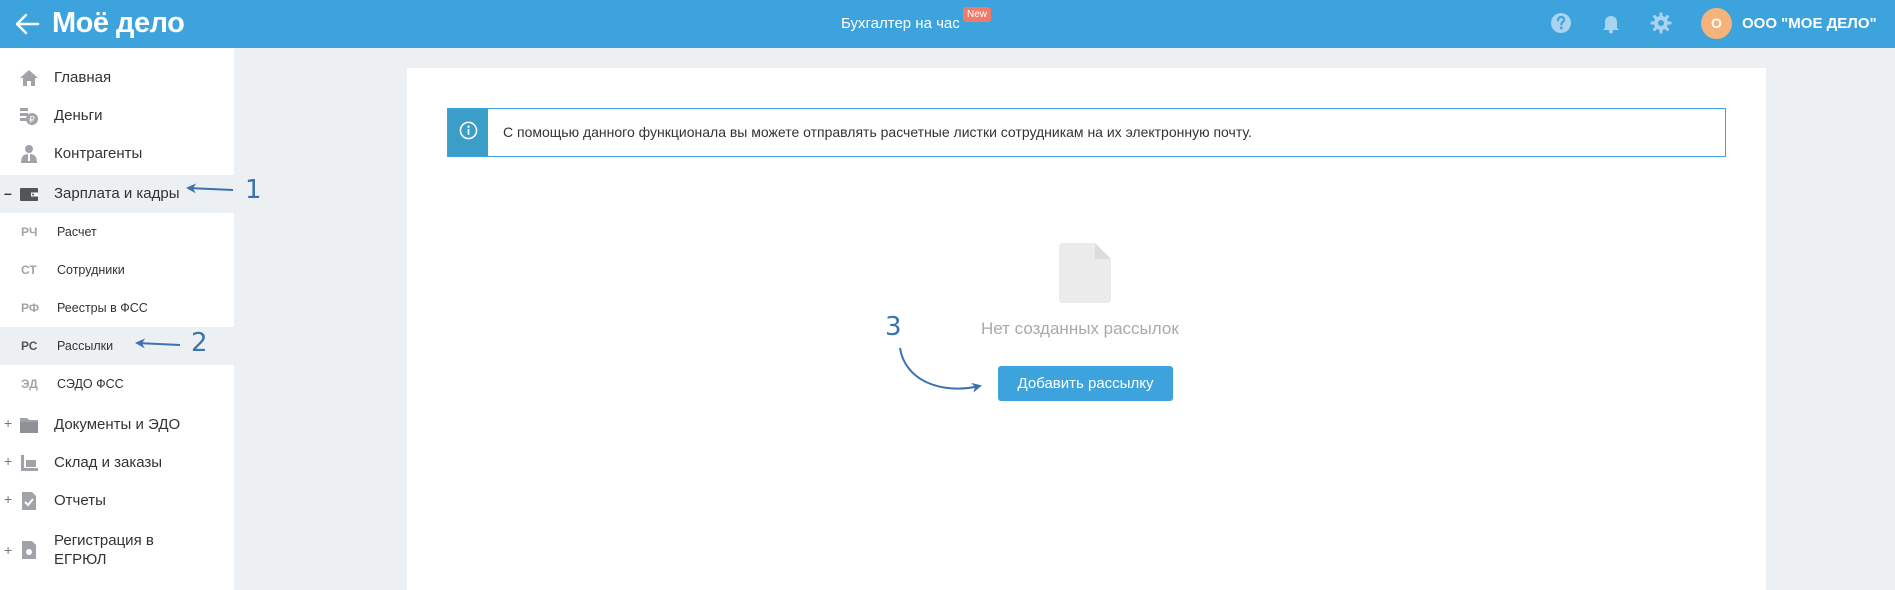 The height and width of the screenshot is (590, 1895). Describe the element at coordinates (893, 327) in the screenshot. I see `annotation-number-3: 3` at that location.